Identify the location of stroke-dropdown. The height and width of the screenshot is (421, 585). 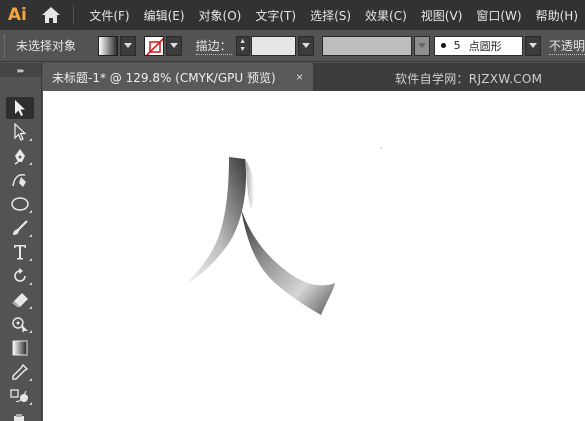
(173, 45).